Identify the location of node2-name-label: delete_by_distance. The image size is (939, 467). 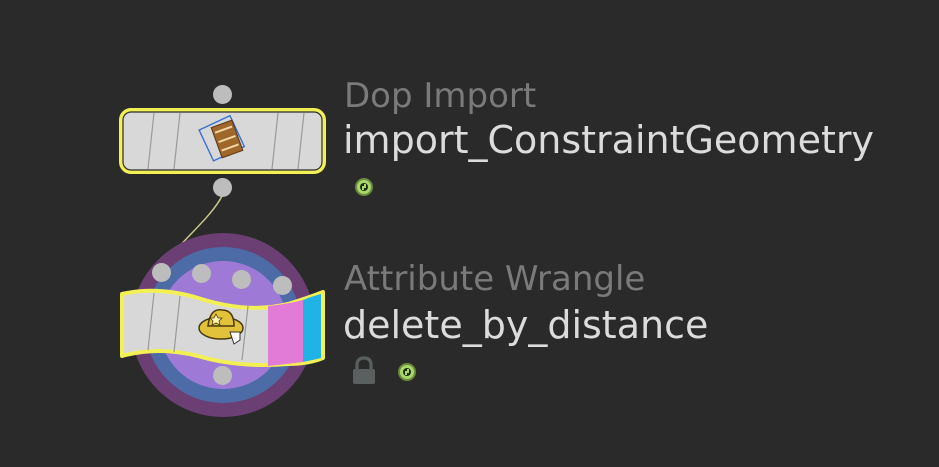
(525, 325).